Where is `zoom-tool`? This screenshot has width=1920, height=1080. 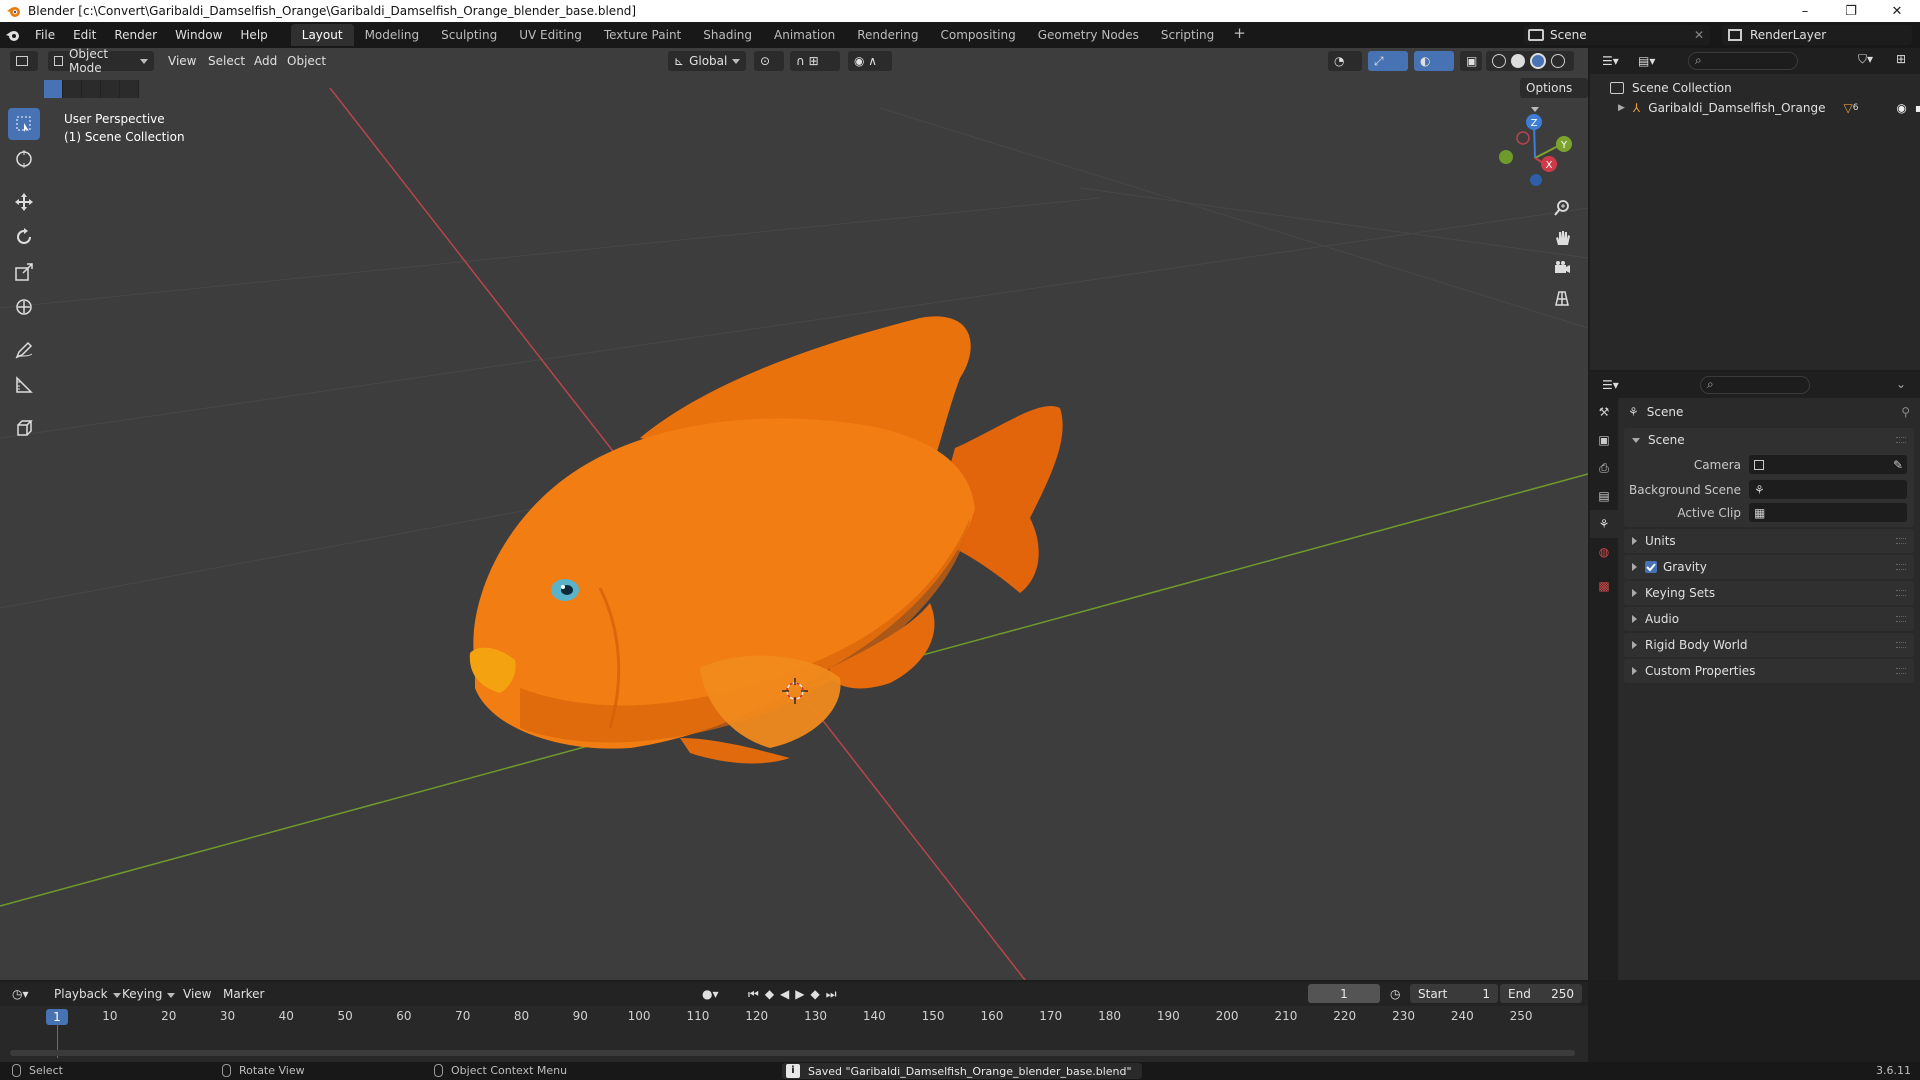 zoom-tool is located at coordinates (1562, 208).